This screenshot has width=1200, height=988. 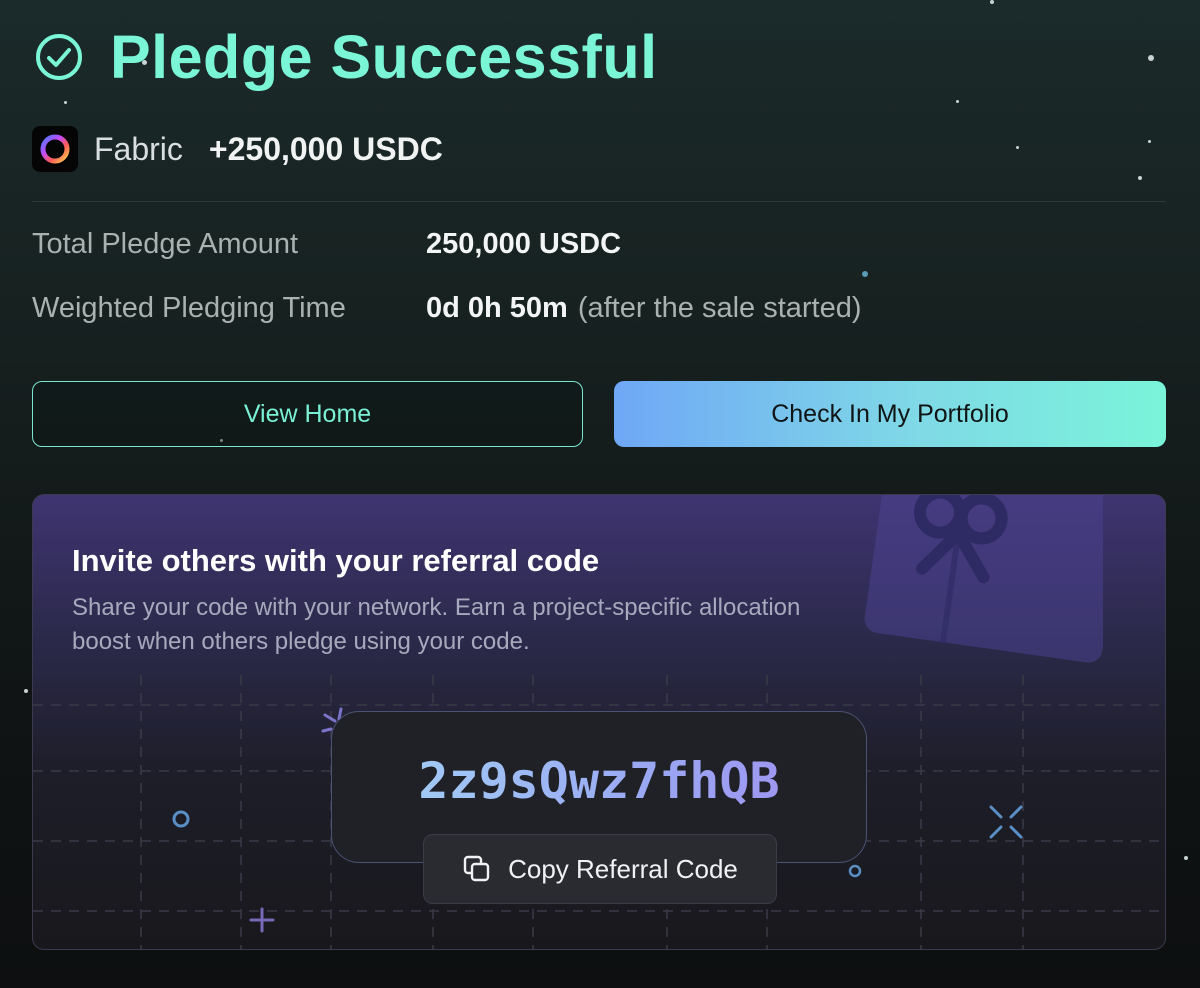 I want to click on check-circle-icon, so click(x=59, y=57).